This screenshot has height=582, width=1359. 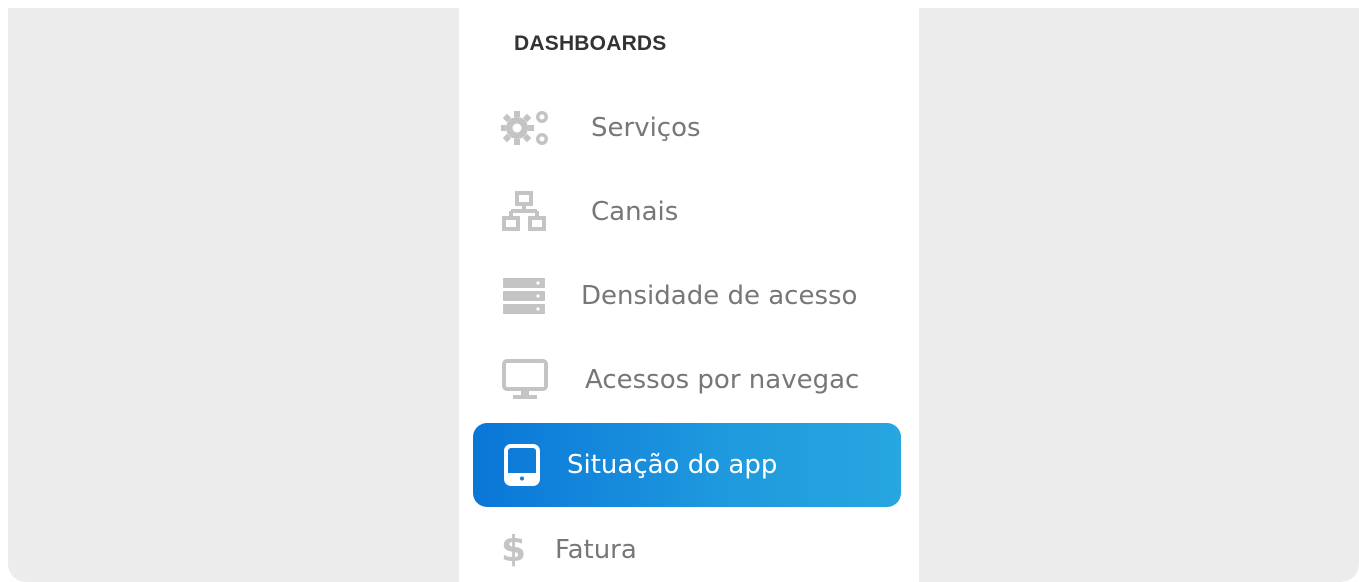 What do you see at coordinates (722, 380) in the screenshot?
I see `sidebar-item-label: Acessos por navegac` at bounding box center [722, 380].